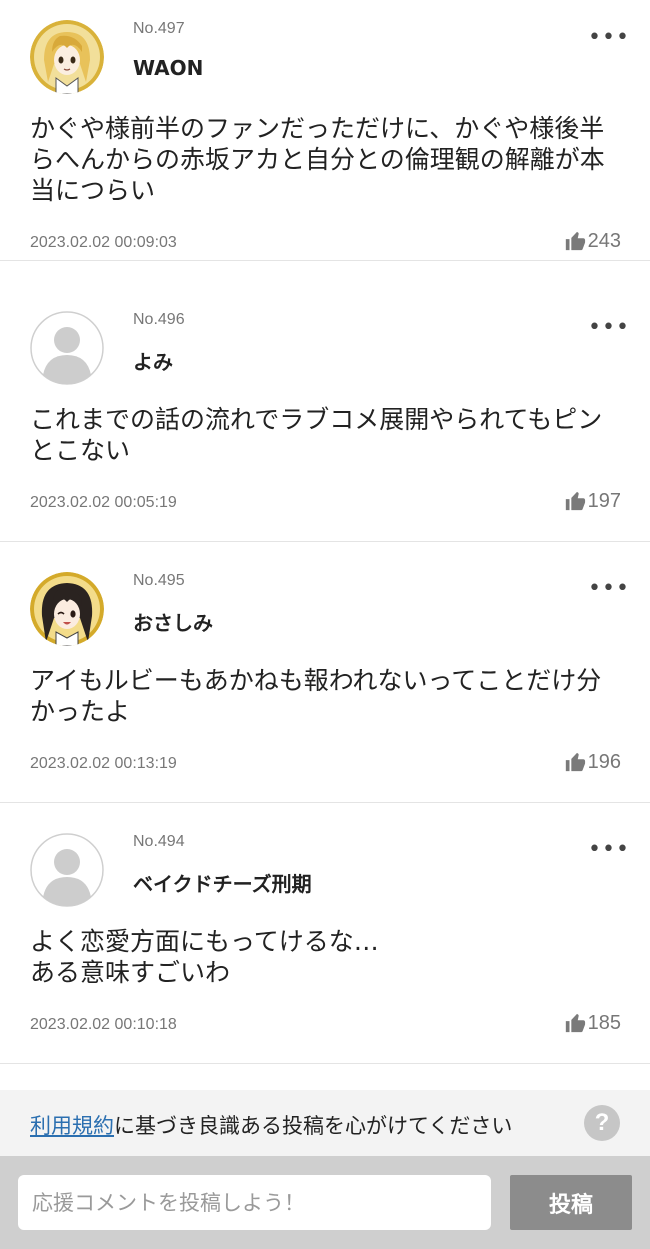 This screenshot has height=1249, width=650. I want to click on like-count: 197, so click(604, 500).